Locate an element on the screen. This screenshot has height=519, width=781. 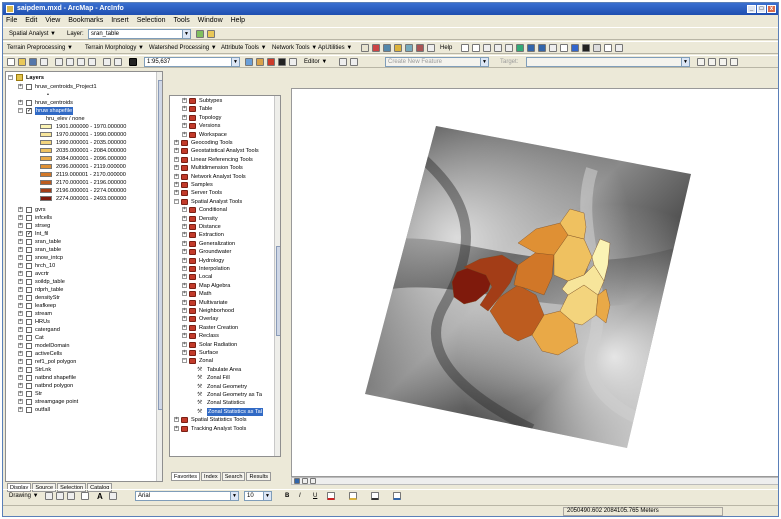
text-tool: A is located at coordinates (100, 496).